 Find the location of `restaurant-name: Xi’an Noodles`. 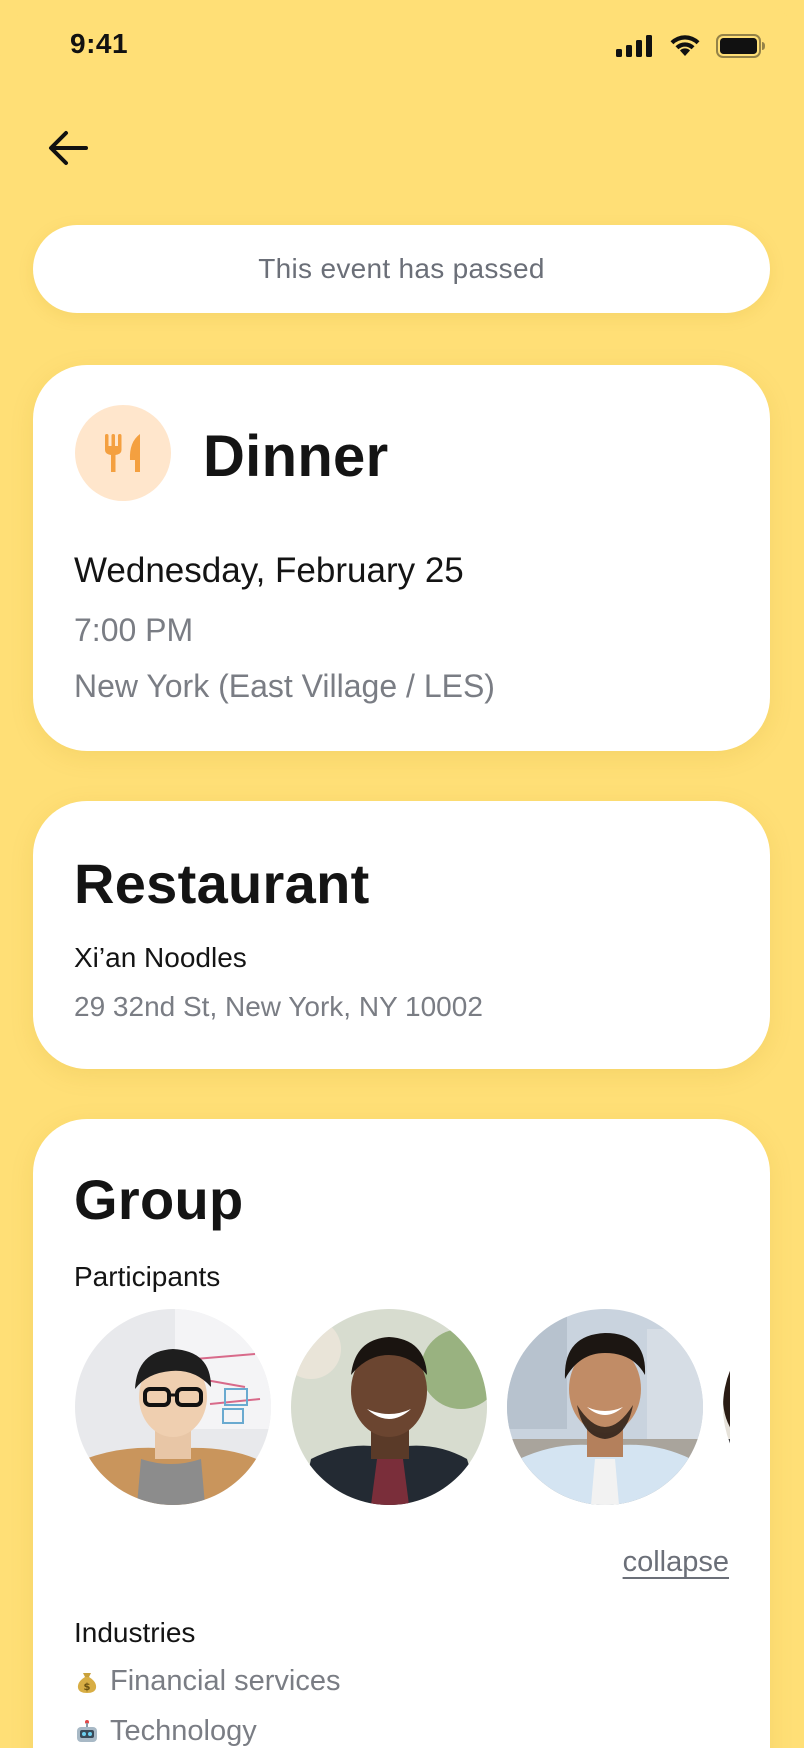

restaurant-name: Xi’an Noodles is located at coordinates (160, 957).